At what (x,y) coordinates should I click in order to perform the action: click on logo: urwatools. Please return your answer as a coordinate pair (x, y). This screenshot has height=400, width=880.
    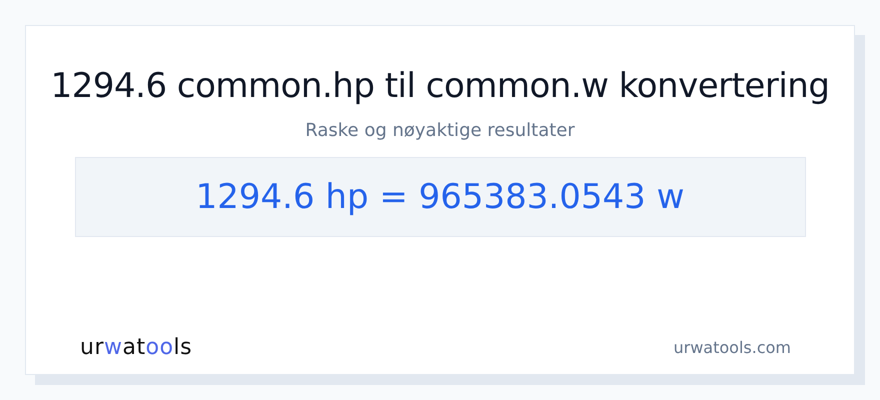
    Looking at the image, I should click on (136, 347).